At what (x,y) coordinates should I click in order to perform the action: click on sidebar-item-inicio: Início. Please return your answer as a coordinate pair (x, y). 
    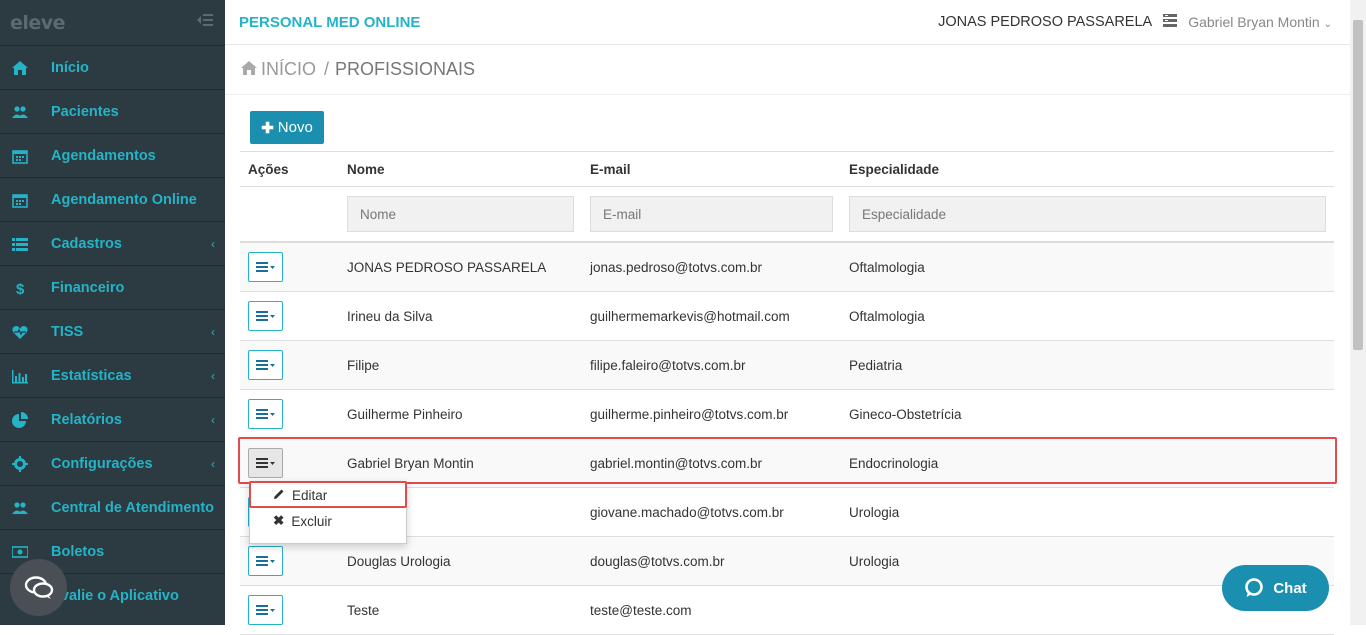
    Looking at the image, I should click on (112, 67).